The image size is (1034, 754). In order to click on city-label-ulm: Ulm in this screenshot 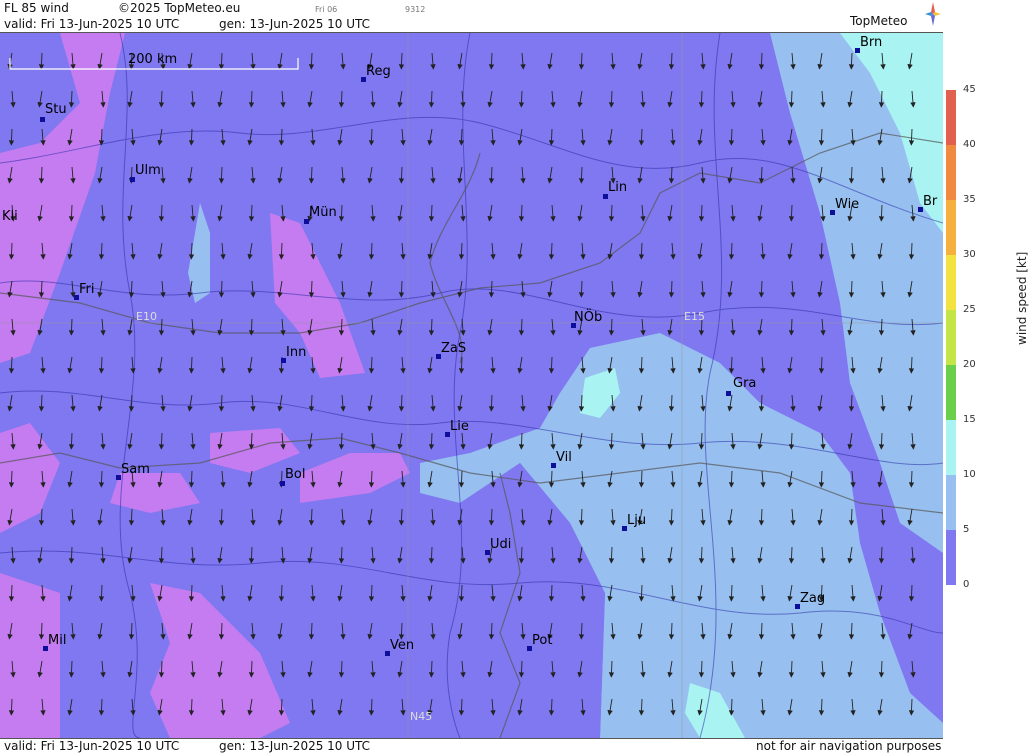, I will do `click(148, 170)`.